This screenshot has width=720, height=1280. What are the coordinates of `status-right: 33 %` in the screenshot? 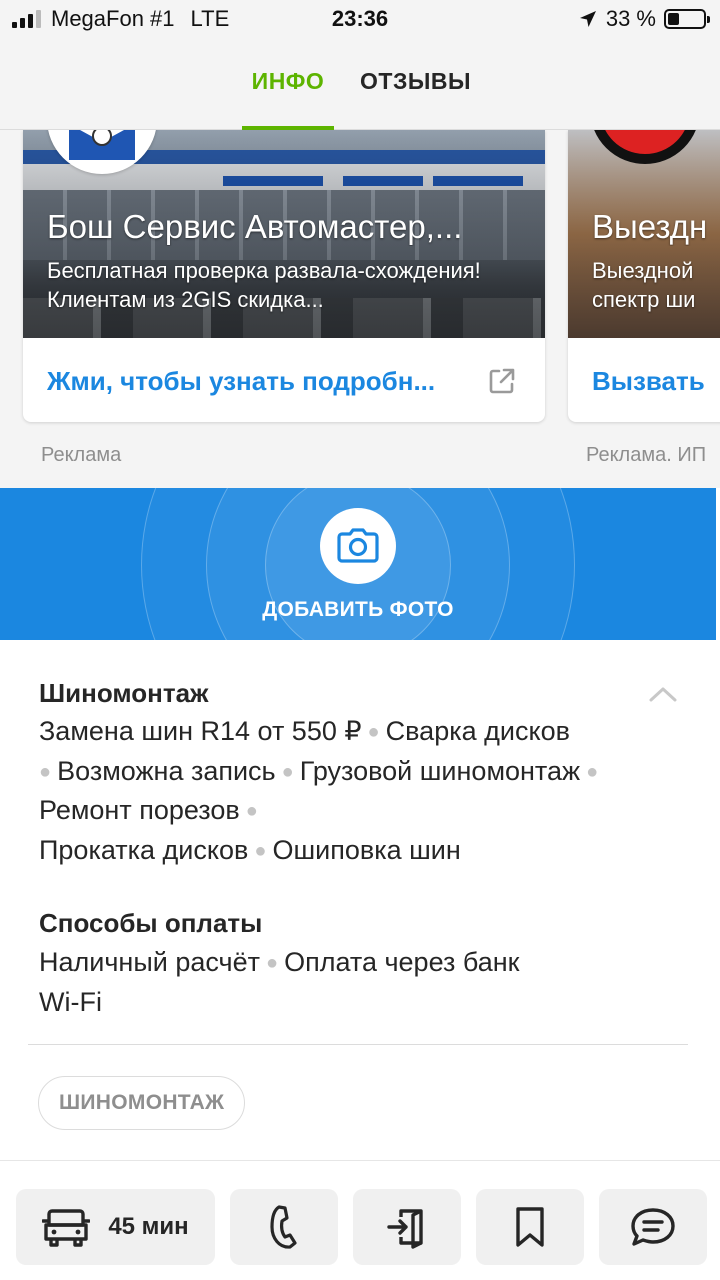 It's located at (644, 19).